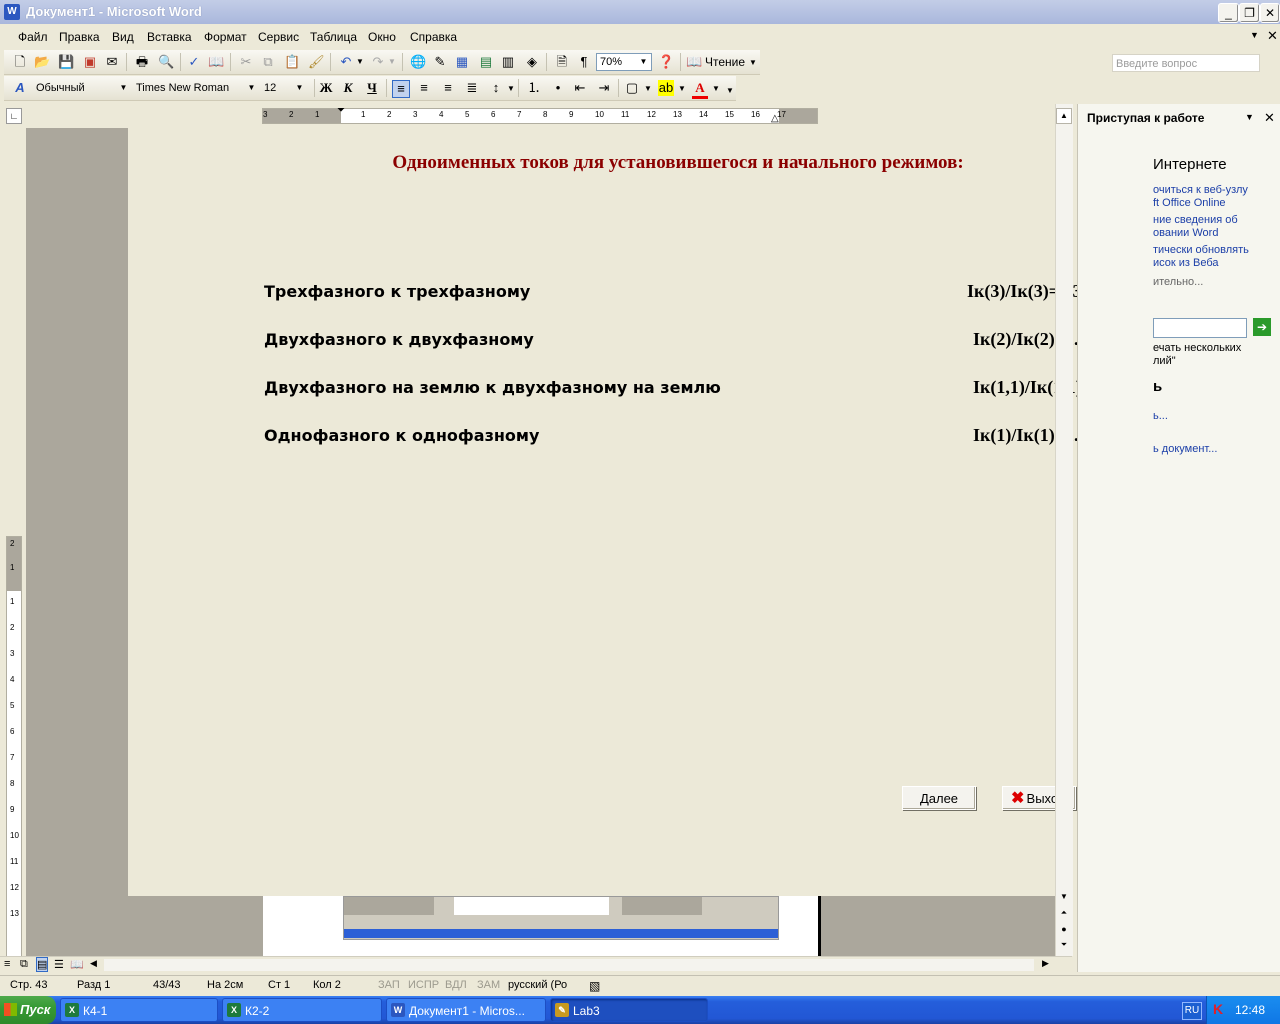 Image resolution: width=1280 pixels, height=1024 pixels. What do you see at coordinates (82, 88) in the screenshot?
I see `style-select: Обычный ▼` at bounding box center [82, 88].